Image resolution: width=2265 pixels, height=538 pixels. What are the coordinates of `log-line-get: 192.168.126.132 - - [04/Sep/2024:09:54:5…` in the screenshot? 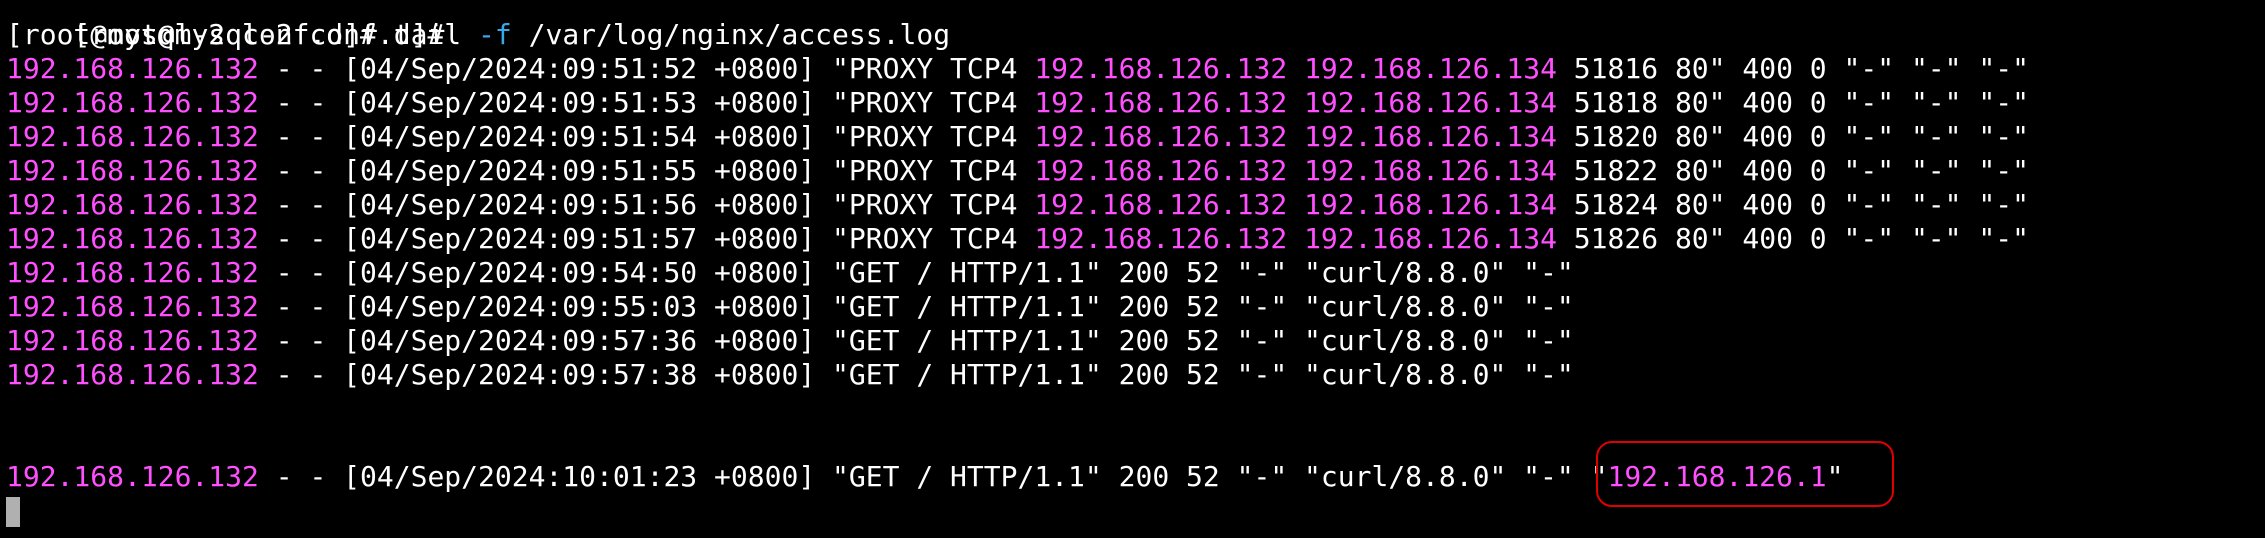 It's located at (1135, 273).